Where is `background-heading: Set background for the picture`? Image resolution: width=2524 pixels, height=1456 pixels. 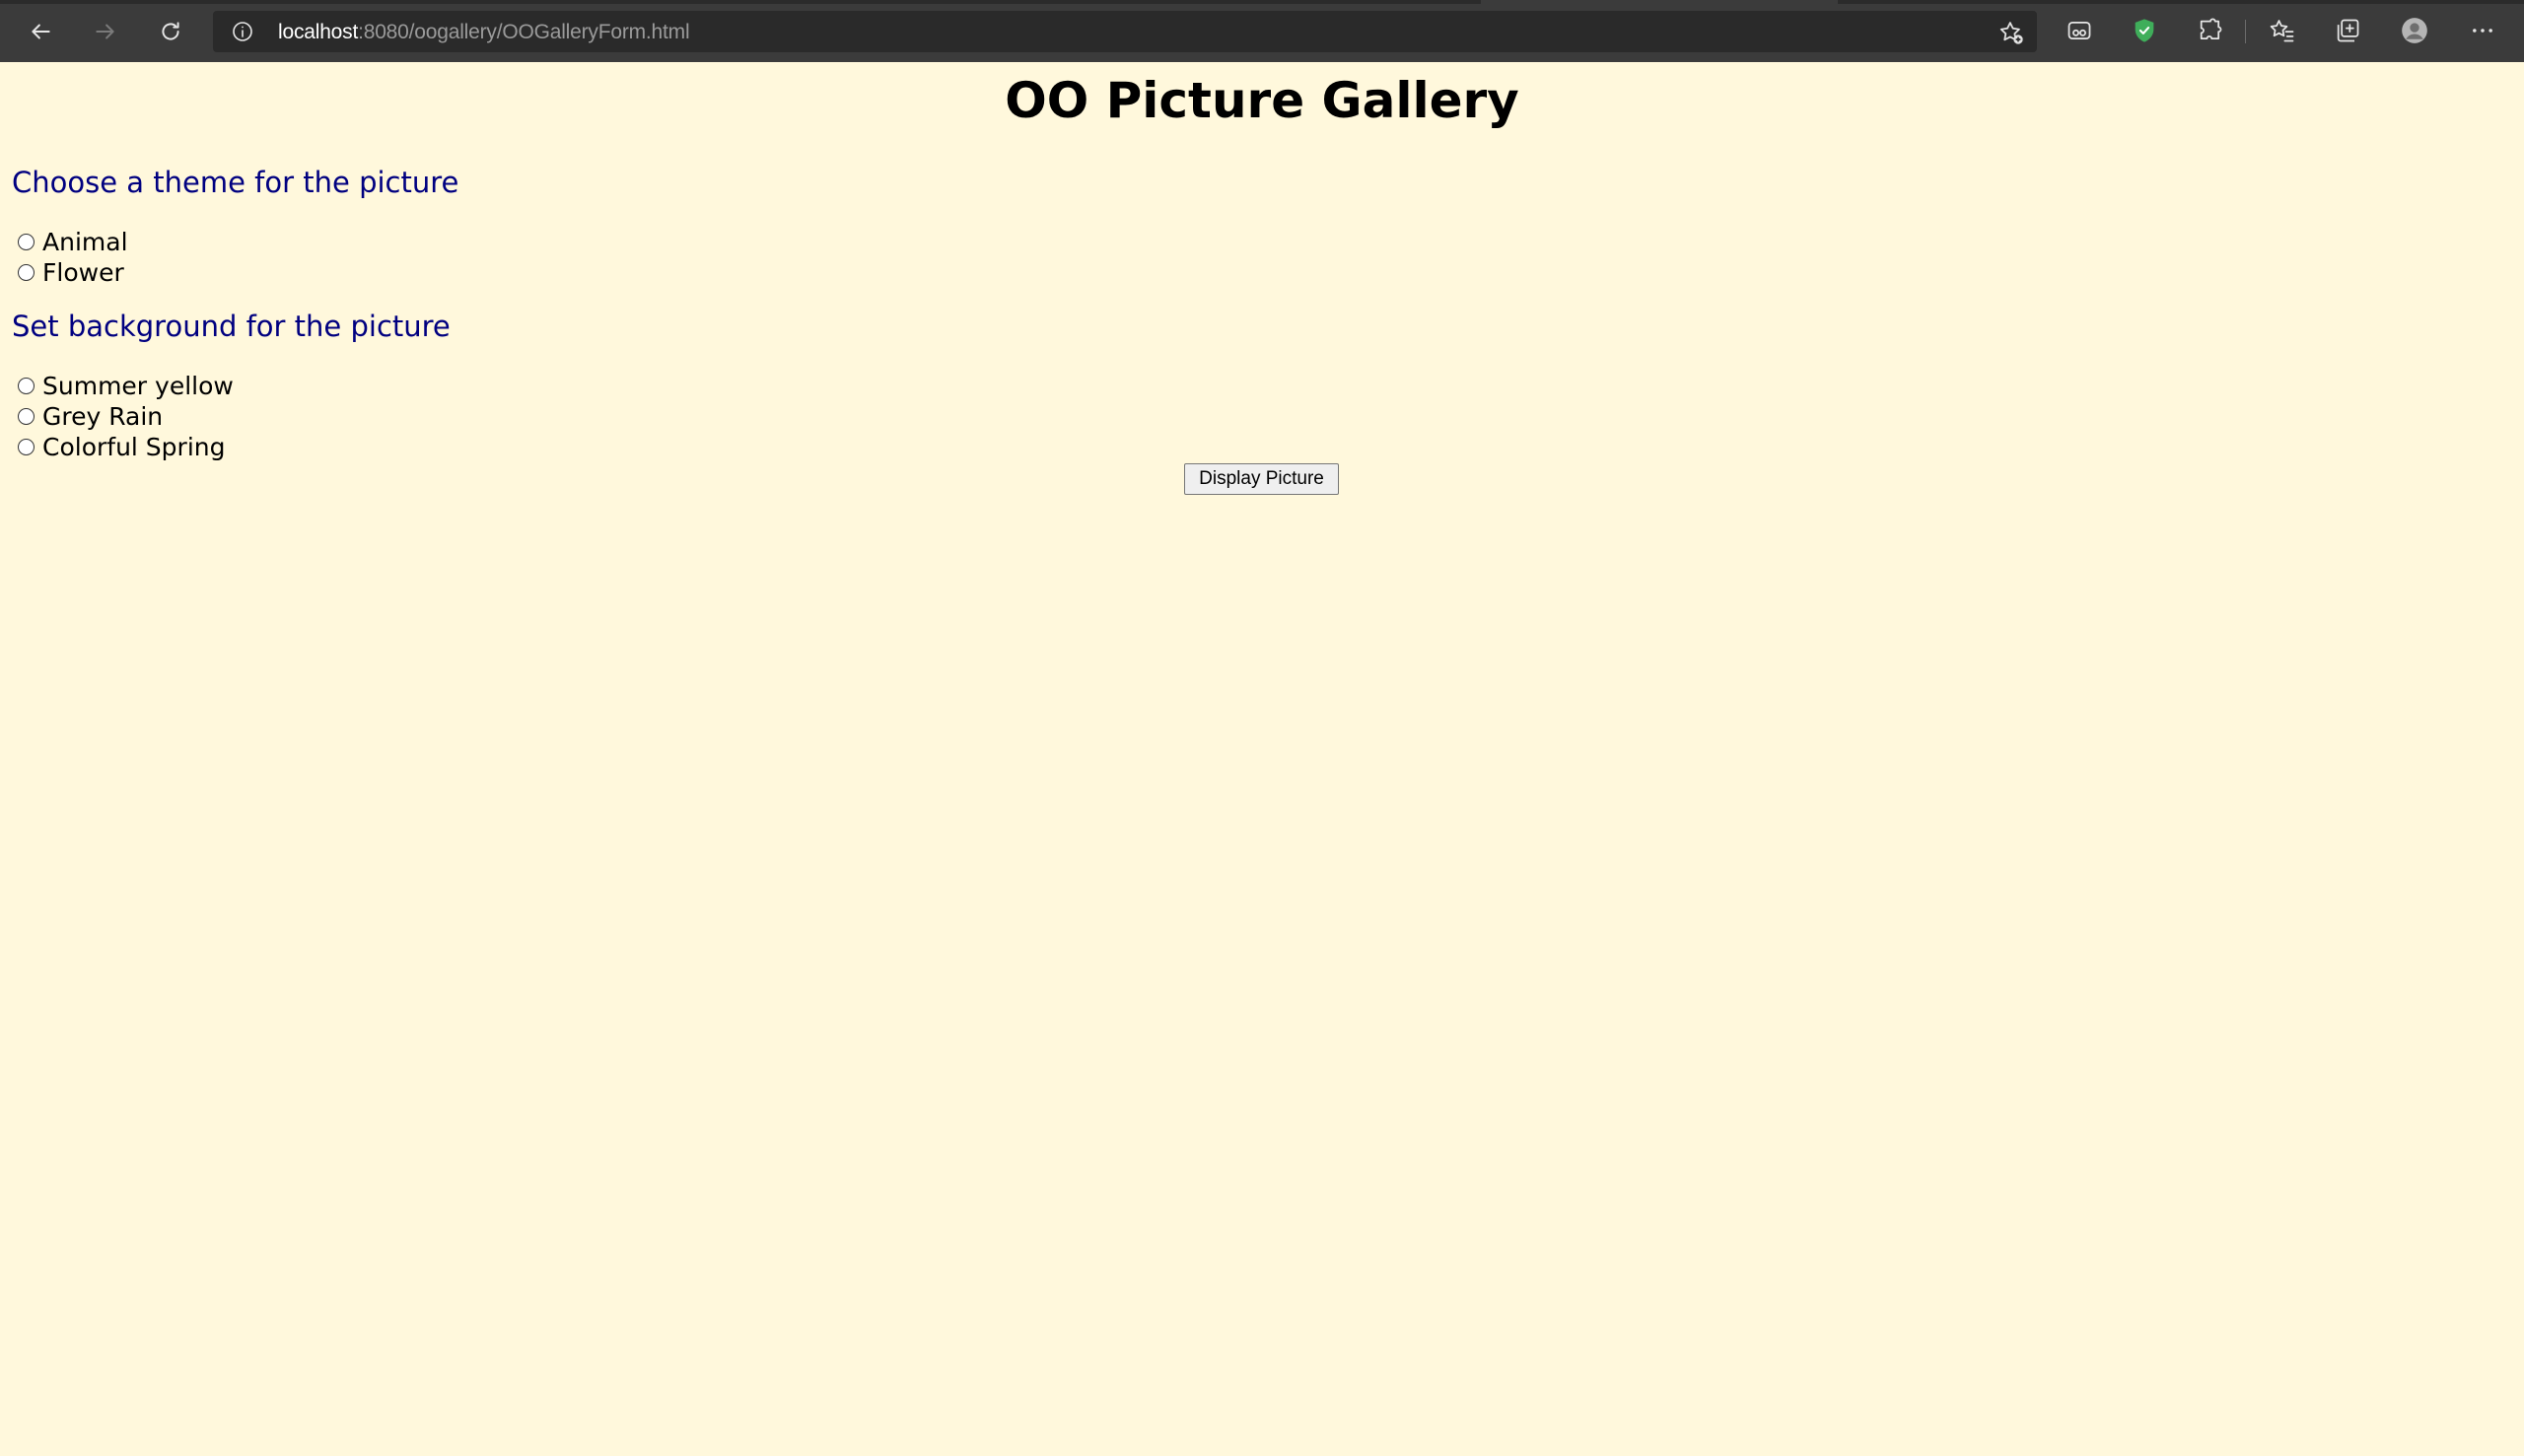 background-heading: Set background for the picture is located at coordinates (231, 326).